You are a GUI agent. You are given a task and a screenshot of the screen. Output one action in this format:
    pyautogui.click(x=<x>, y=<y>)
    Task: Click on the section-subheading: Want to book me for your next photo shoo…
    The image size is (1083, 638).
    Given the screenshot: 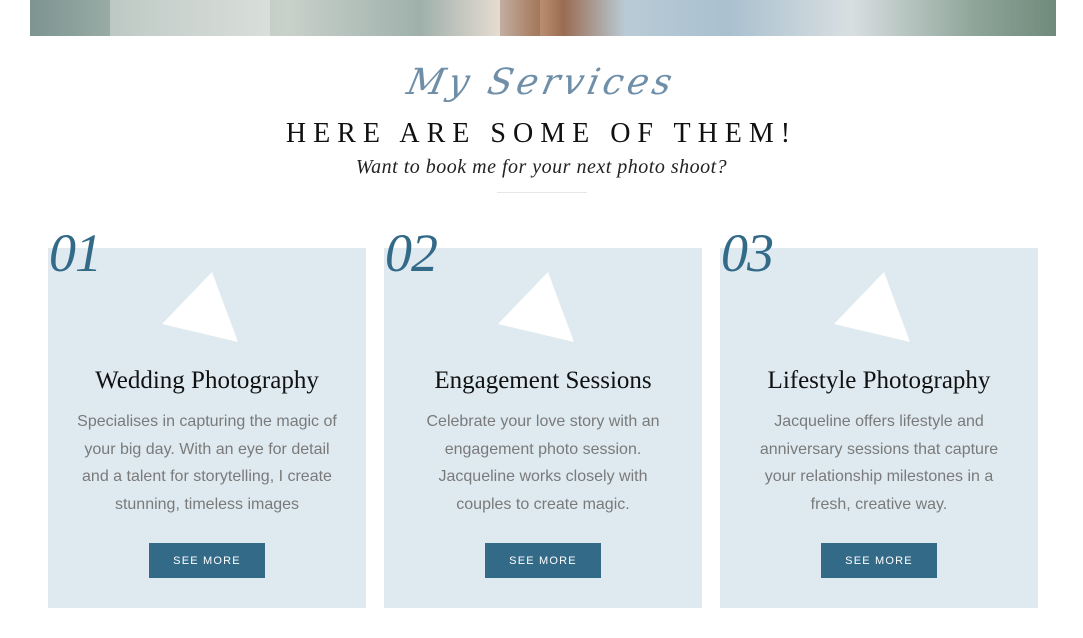 What is the action you would take?
    pyautogui.click(x=541, y=167)
    